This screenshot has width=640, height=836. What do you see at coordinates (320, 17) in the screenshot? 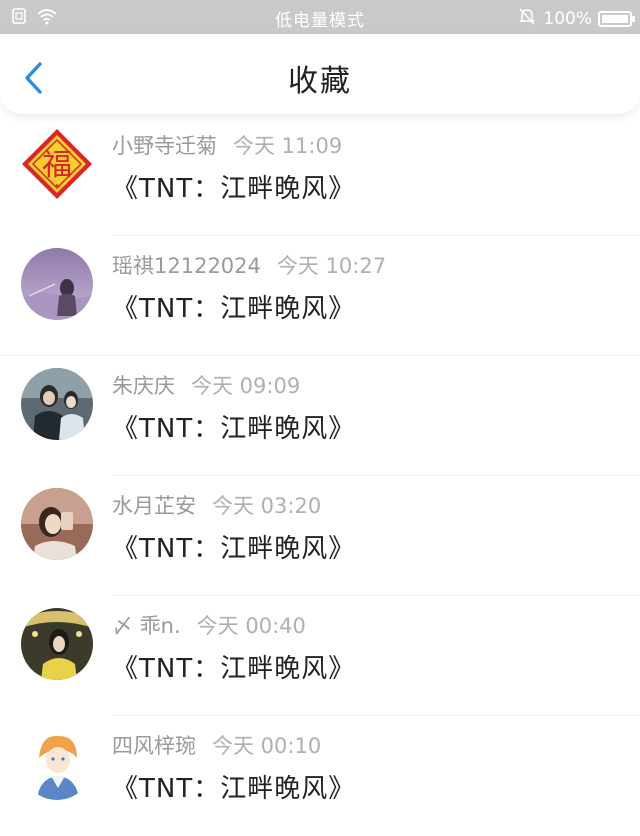
I see `status-bar: 低电量模式 100%` at bounding box center [320, 17].